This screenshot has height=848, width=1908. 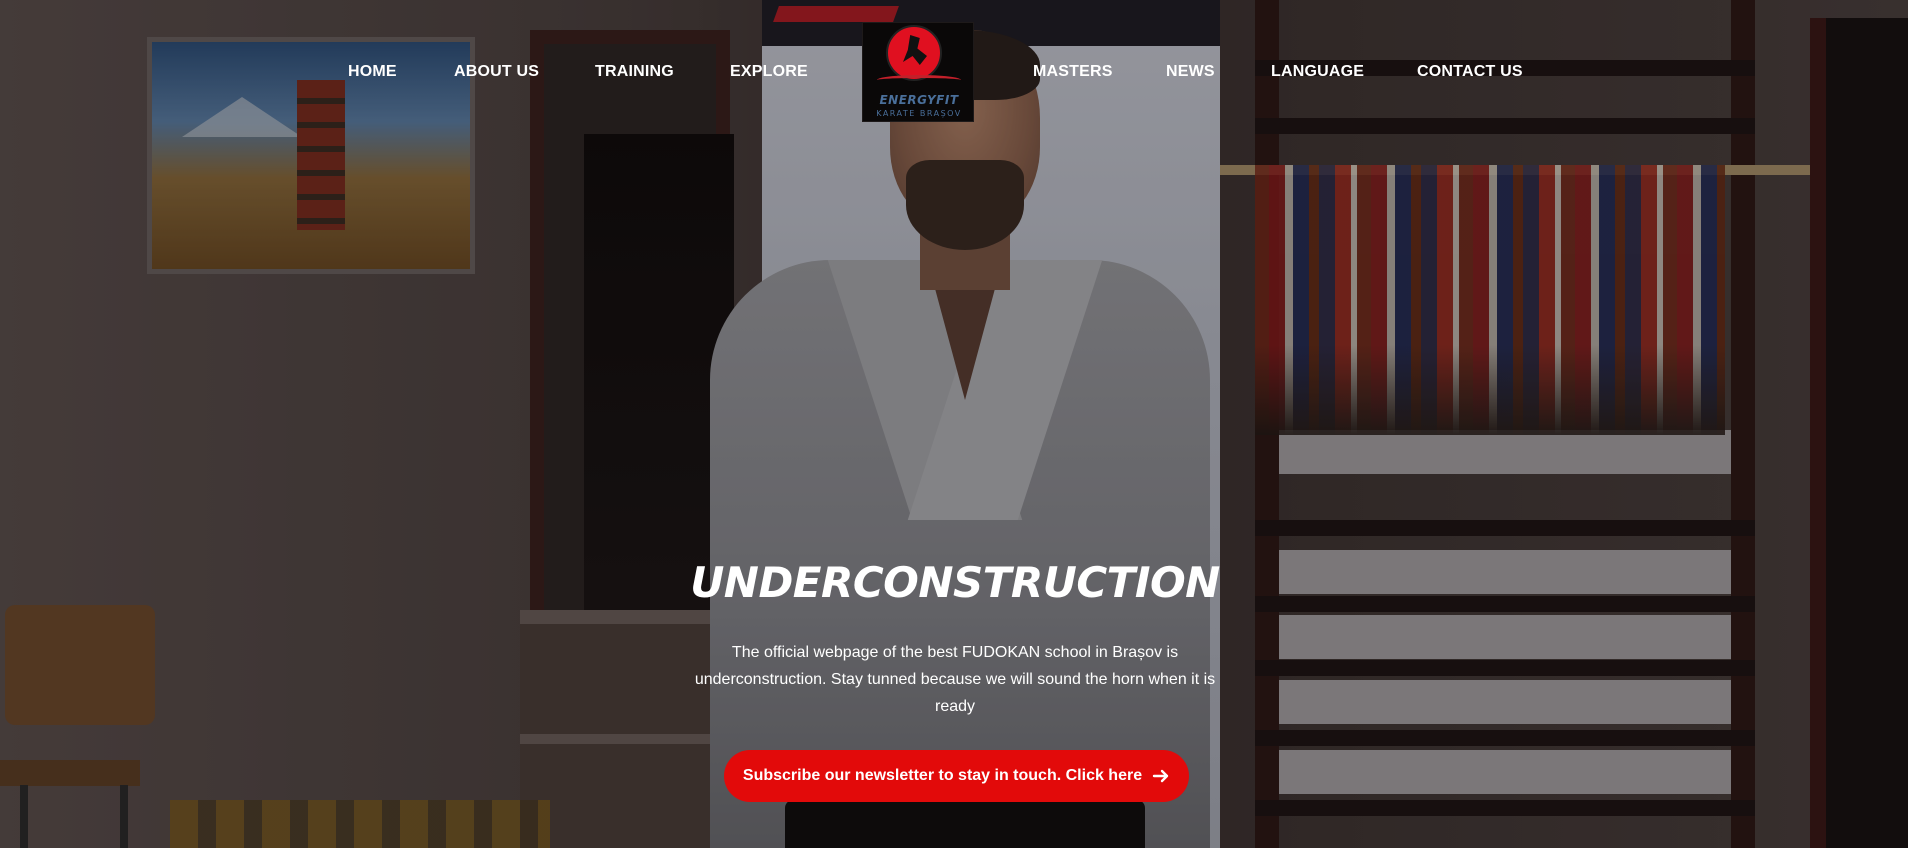 What do you see at coordinates (1073, 72) in the screenshot?
I see `nav-masters: MASTERS` at bounding box center [1073, 72].